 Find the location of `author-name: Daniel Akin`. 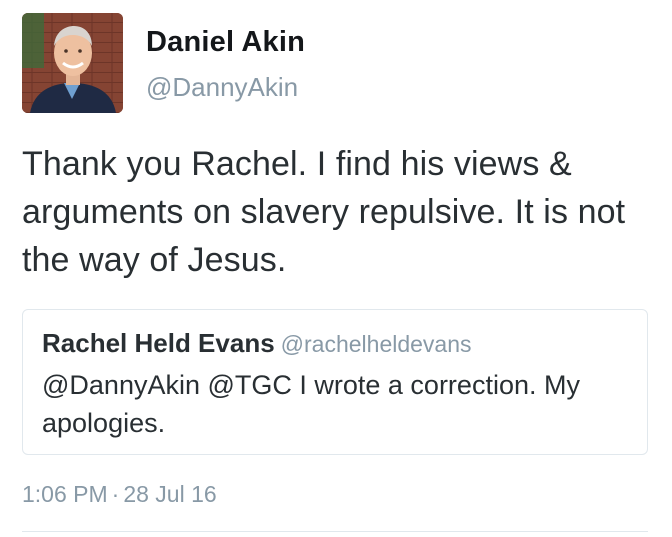

author-name: Daniel Akin is located at coordinates (225, 42).